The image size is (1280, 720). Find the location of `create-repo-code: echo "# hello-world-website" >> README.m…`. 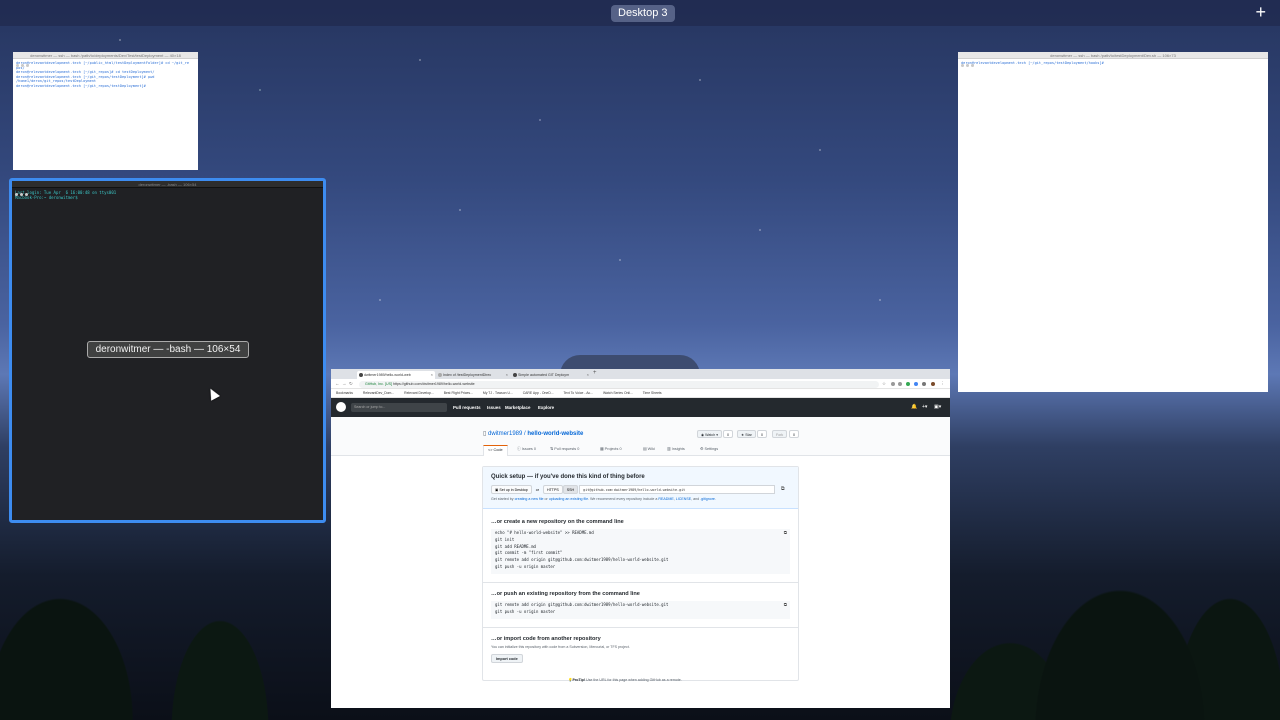

create-repo-code: echo "# hello-world-website" >> README.m… is located at coordinates (640, 551).